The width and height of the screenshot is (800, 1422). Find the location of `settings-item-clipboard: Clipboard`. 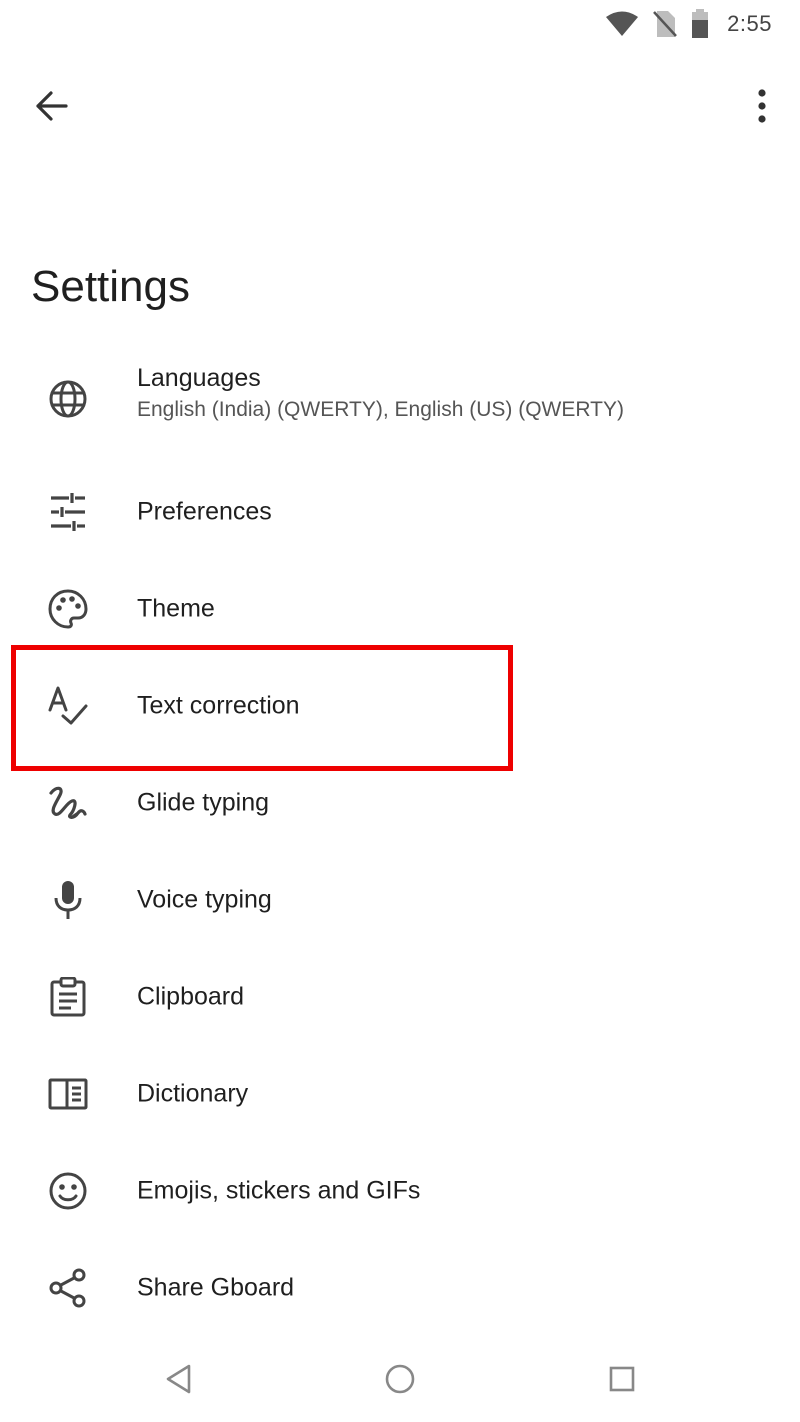

settings-item-clipboard: Clipboard is located at coordinates (400, 996).